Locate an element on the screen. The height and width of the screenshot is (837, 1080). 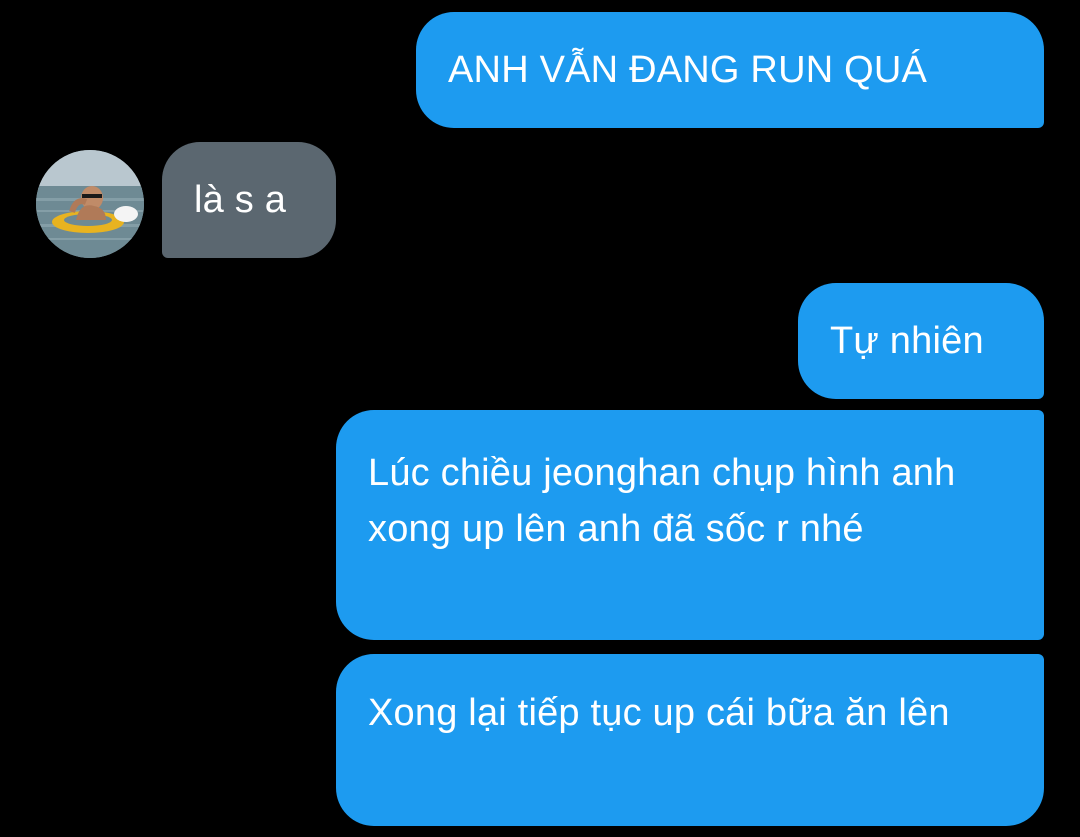
outgoing-message-bubble: Tự nhiên is located at coordinates (921, 341).